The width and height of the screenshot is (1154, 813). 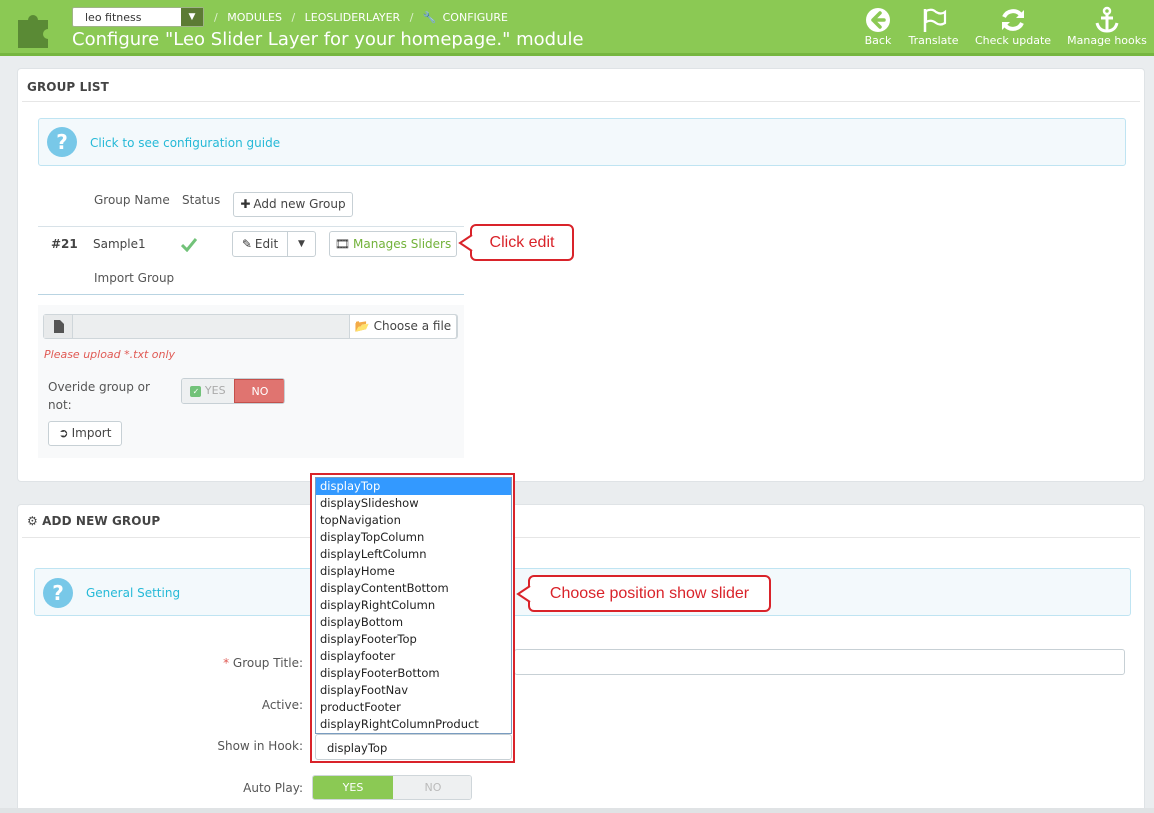 What do you see at coordinates (132, 200) in the screenshot?
I see `column-group-name: Group Name` at bounding box center [132, 200].